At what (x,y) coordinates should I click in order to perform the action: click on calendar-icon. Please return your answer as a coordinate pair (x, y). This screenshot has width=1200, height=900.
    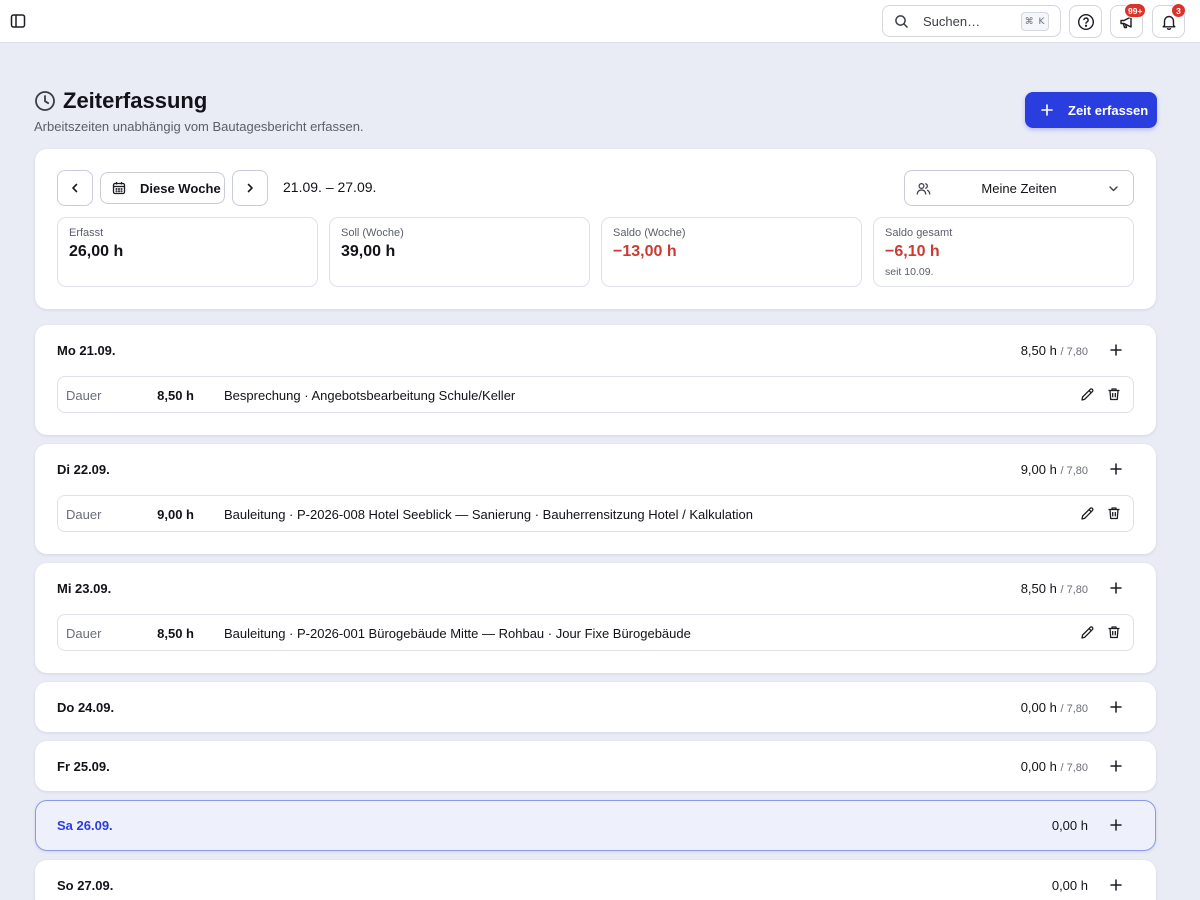
    Looking at the image, I should click on (119, 188).